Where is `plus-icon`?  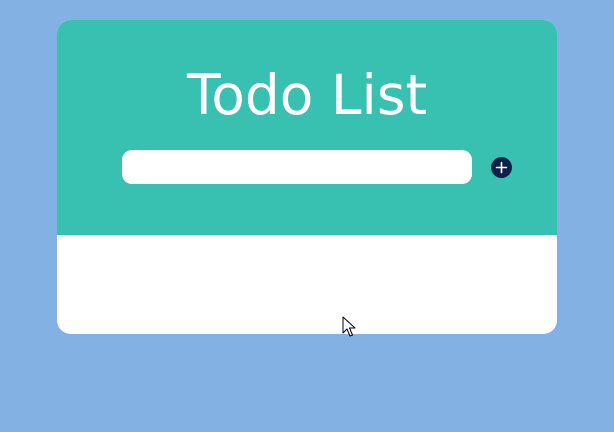
plus-icon is located at coordinates (501, 167).